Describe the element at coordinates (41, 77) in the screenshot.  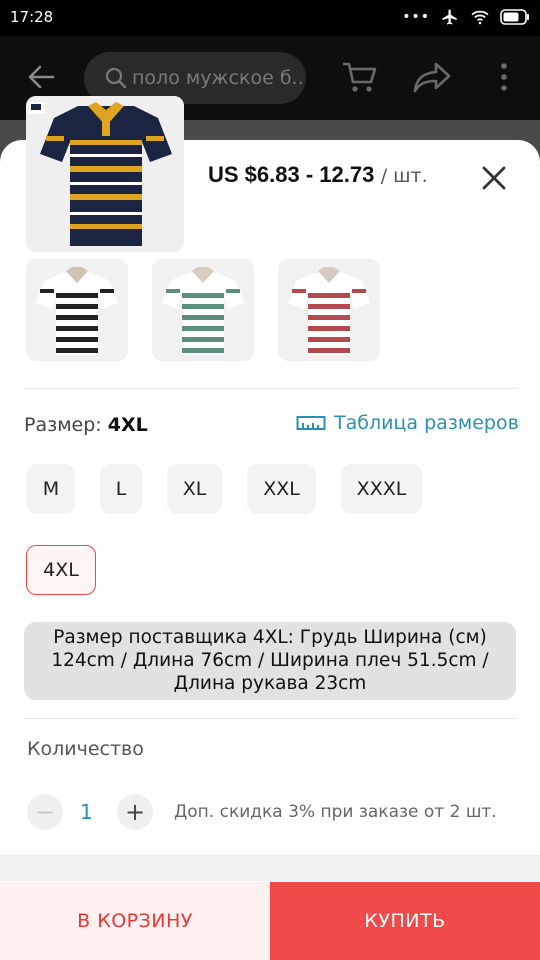
I see `back-arrow-icon` at that location.